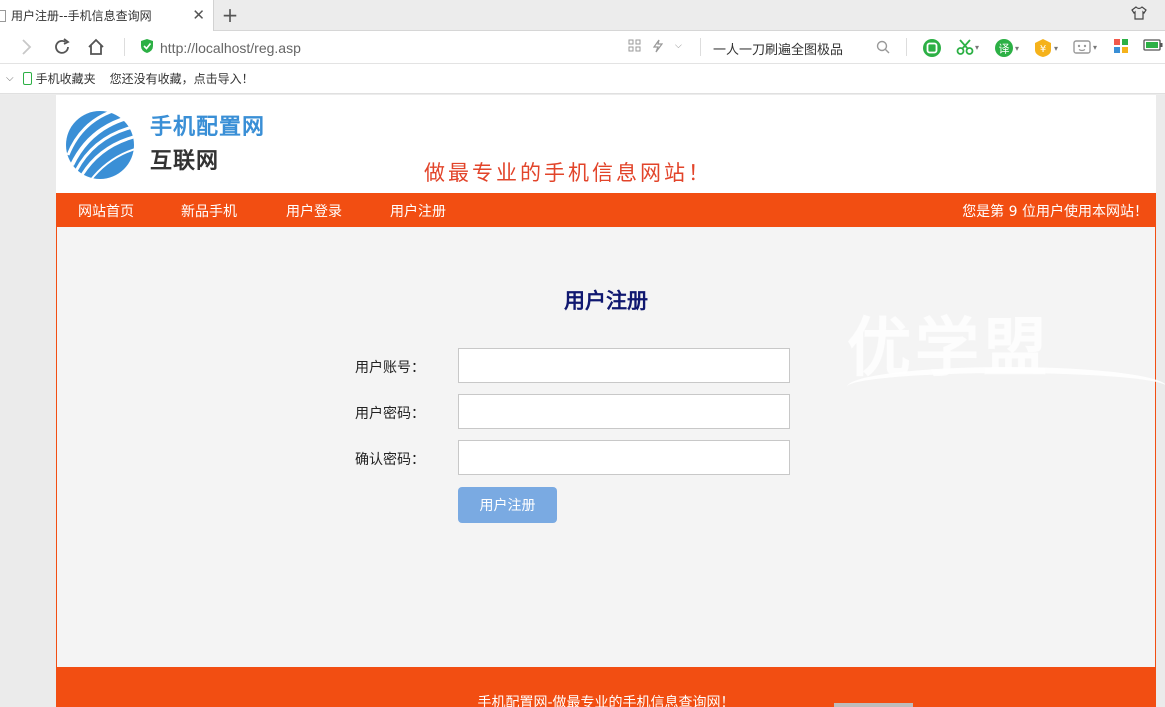  What do you see at coordinates (230, 15) in the screenshot?
I see `new-tab-icon: +` at bounding box center [230, 15].